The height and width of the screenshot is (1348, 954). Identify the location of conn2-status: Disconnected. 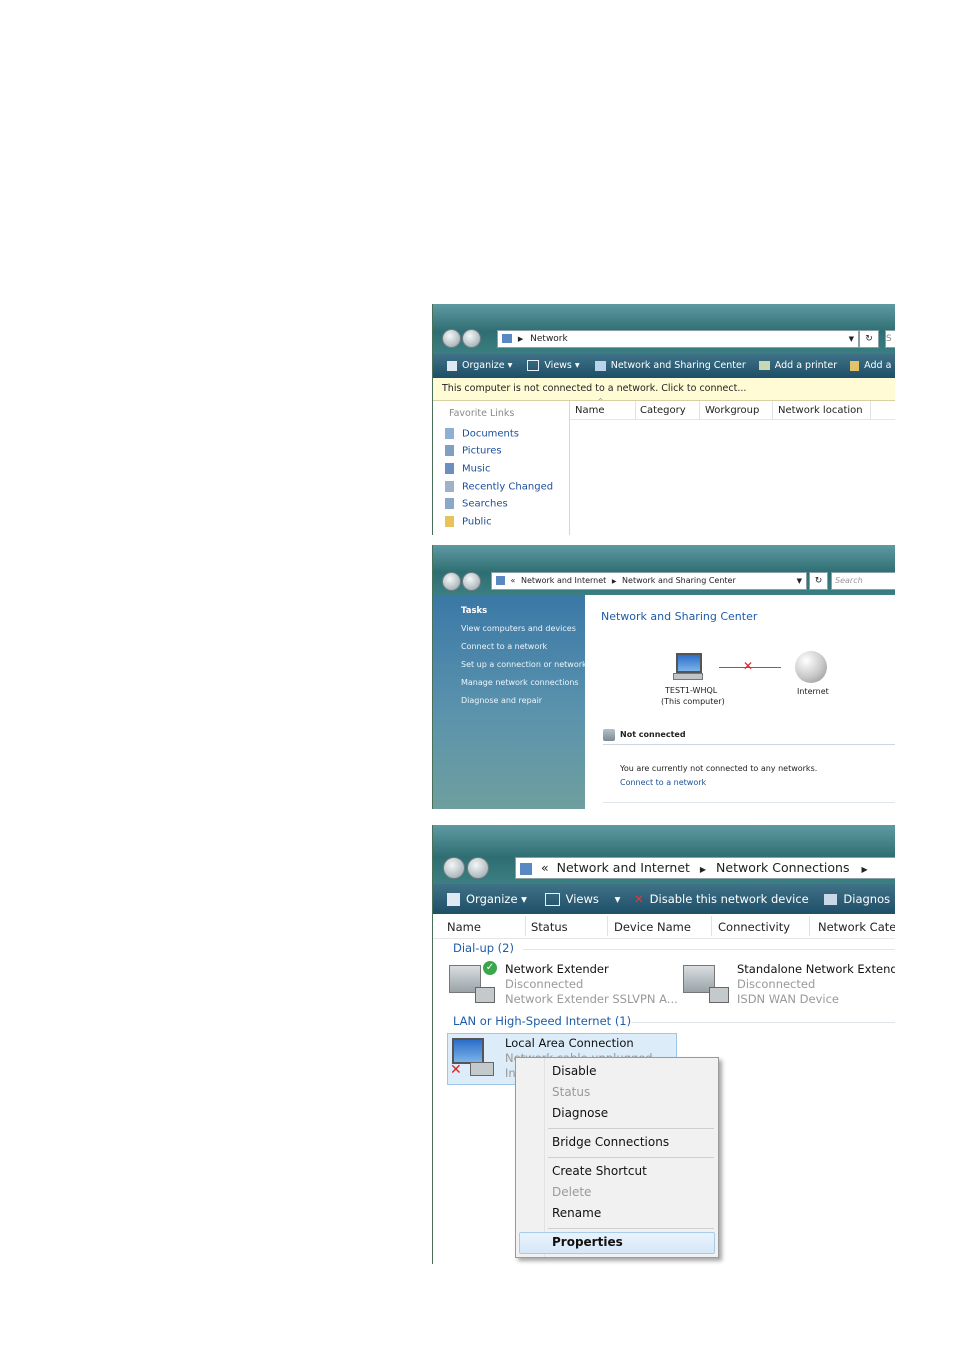
(776, 984).